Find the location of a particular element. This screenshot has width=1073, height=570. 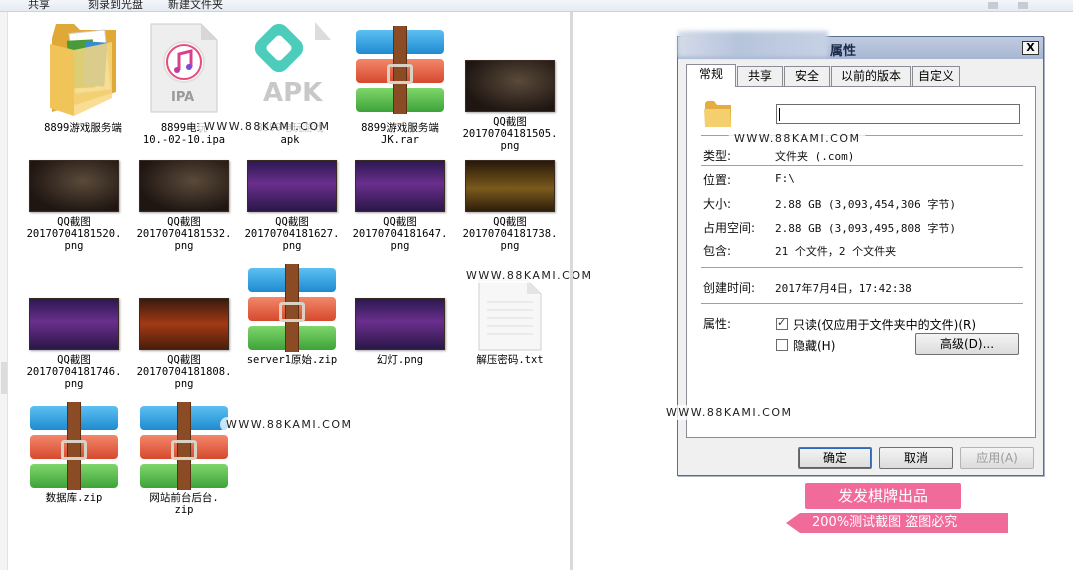

apk-label: APK is located at coordinates (293, 93).